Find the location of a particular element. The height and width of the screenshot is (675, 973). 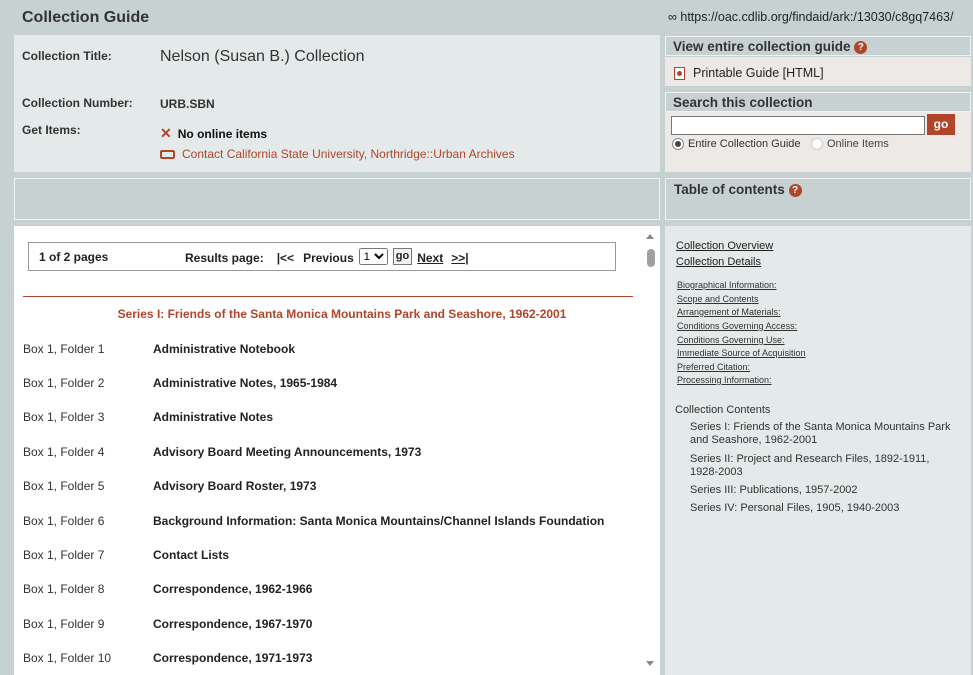

collection-contents-label: Collection Contents is located at coordinates (723, 410).